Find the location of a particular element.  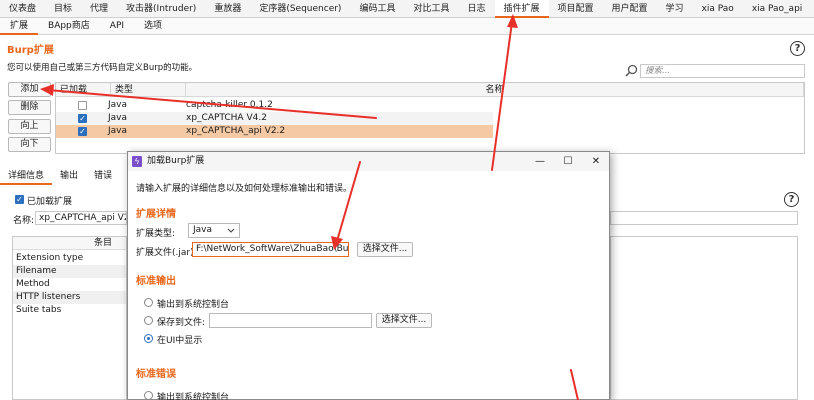

tab-logger: 日志 is located at coordinates (476, 9).